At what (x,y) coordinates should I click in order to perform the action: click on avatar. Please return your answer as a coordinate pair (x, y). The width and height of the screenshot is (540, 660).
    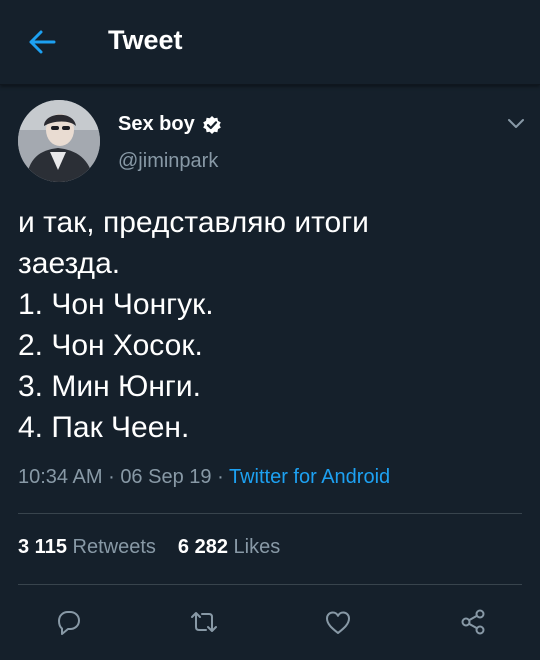
    Looking at the image, I should click on (59, 141).